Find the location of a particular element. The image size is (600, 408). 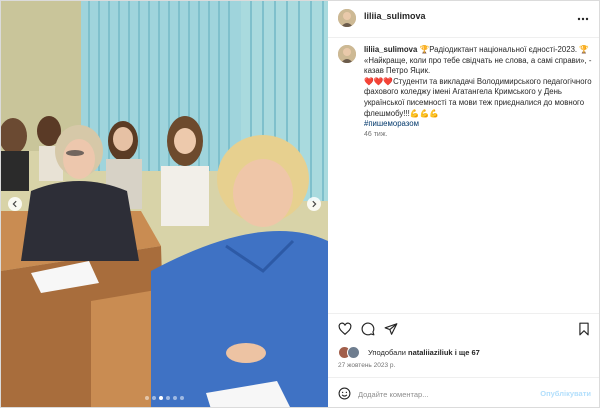

carousel-dot-active is located at coordinates (161, 398).